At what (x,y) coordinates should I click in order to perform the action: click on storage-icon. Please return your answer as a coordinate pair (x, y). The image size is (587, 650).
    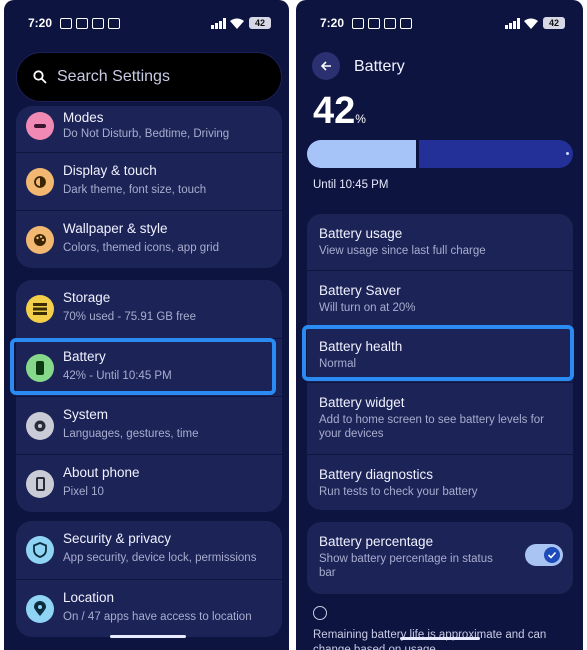
    Looking at the image, I should click on (40, 309).